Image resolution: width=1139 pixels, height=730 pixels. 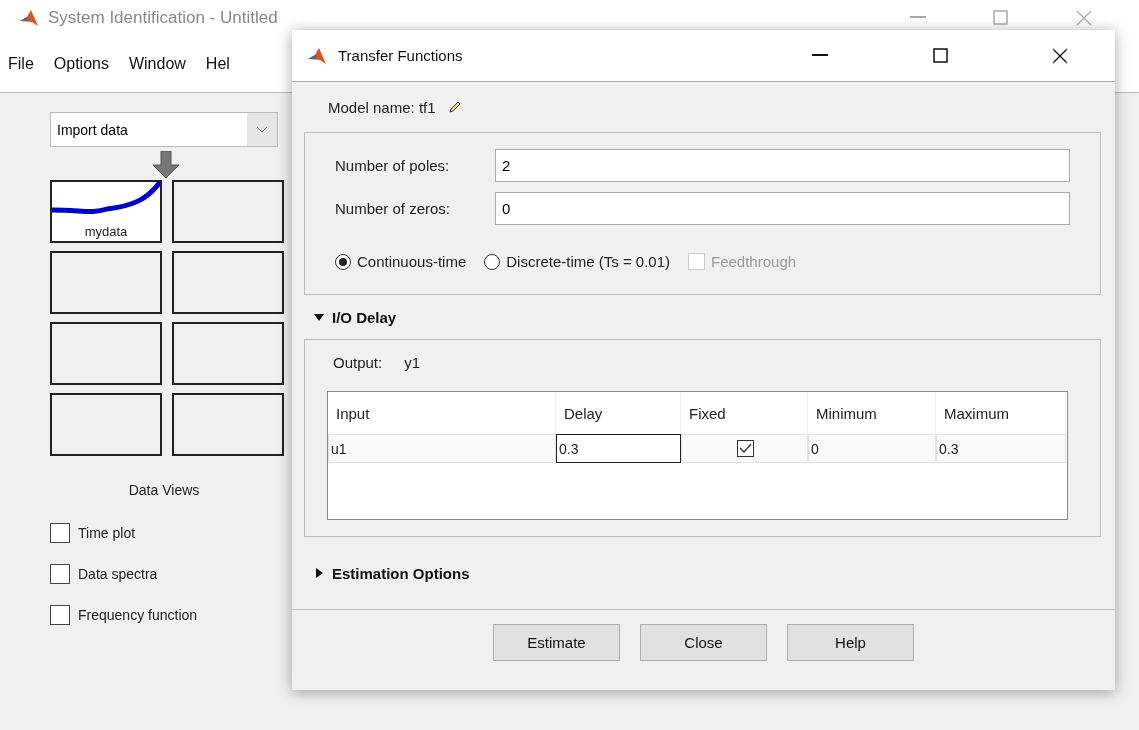 What do you see at coordinates (618, 448) in the screenshot?
I see `delay-field: 0.3` at bounding box center [618, 448].